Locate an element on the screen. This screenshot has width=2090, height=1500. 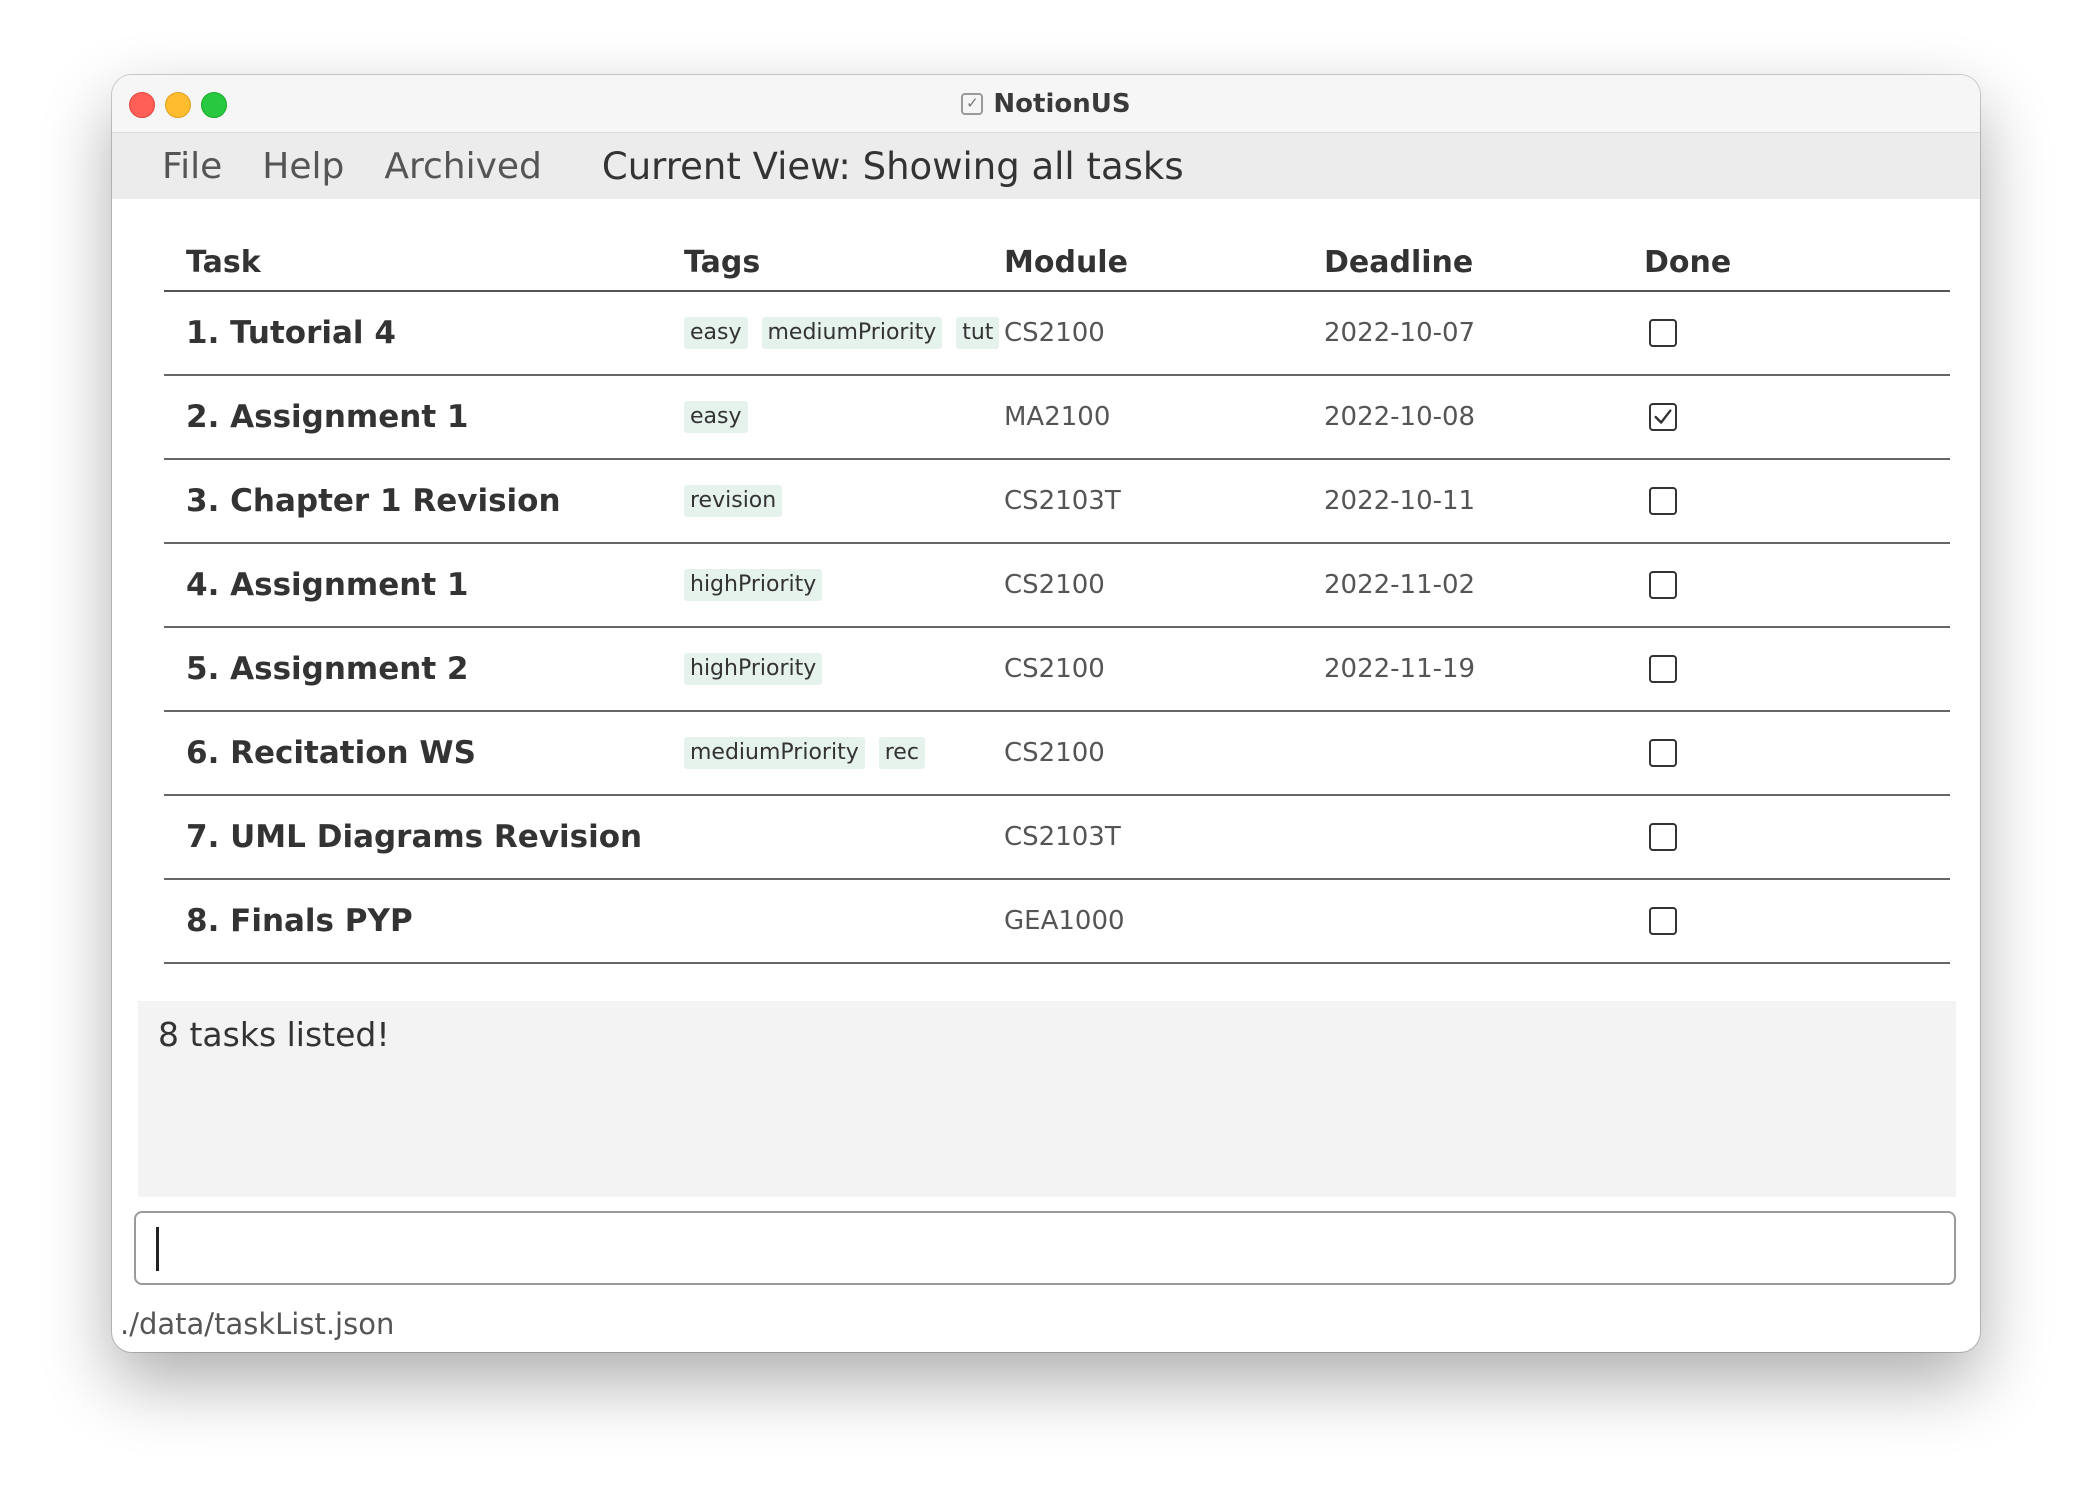
task-deadline: 2022-11-02 is located at coordinates (1400, 585).